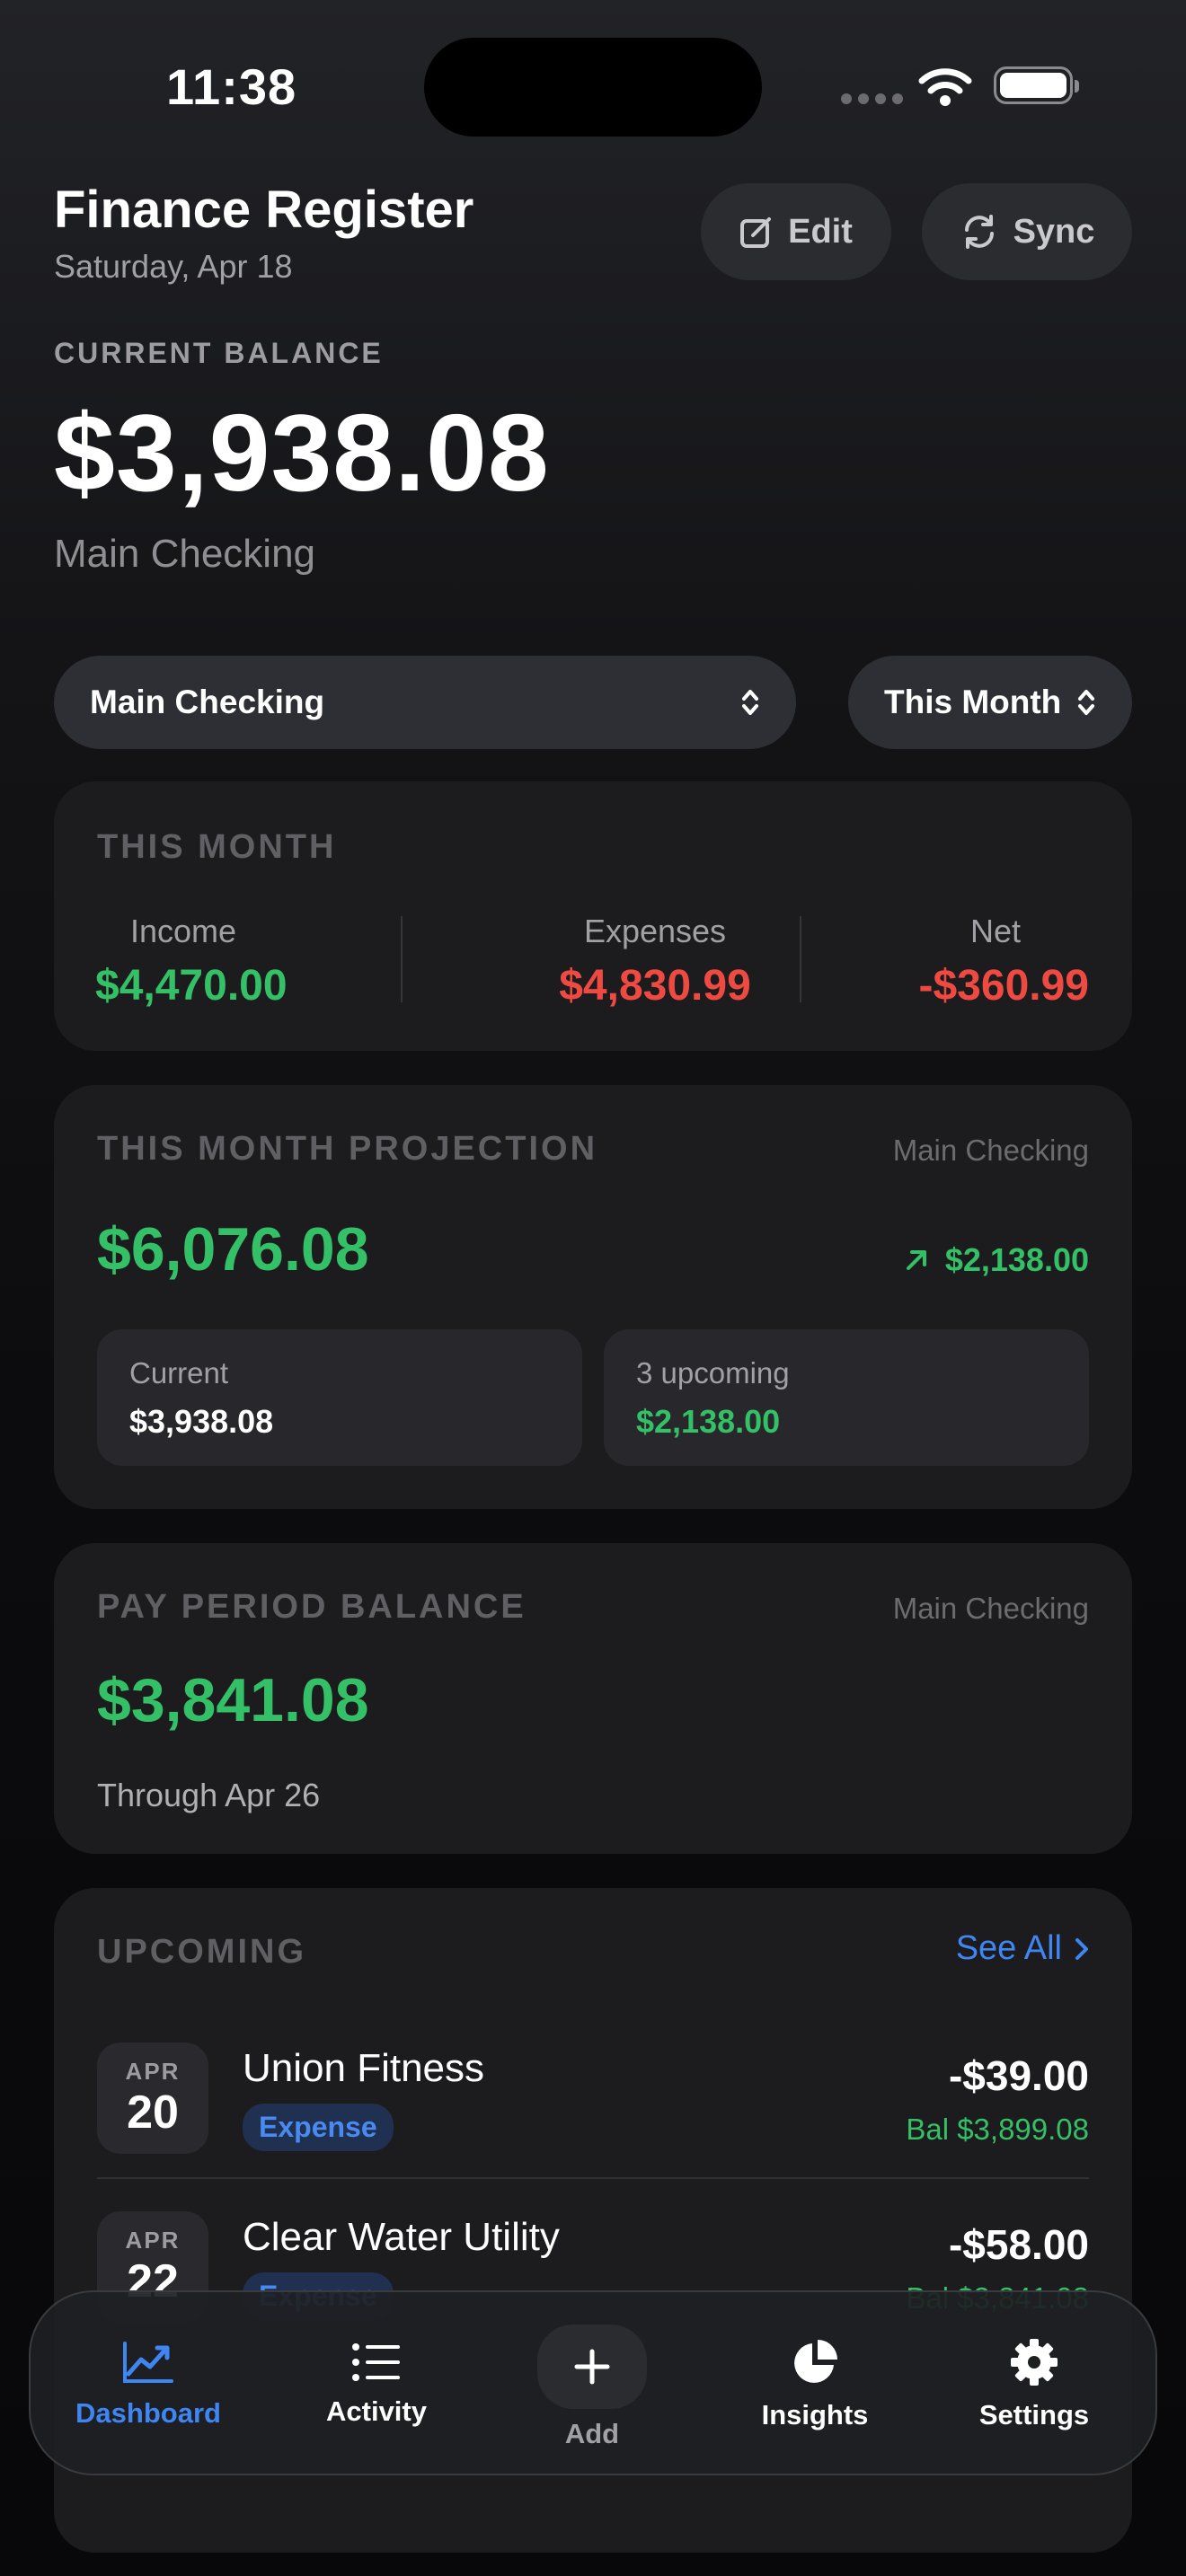 The width and height of the screenshot is (1186, 2576). What do you see at coordinates (990, 1150) in the screenshot?
I see `projection-account: Main Checking` at bounding box center [990, 1150].